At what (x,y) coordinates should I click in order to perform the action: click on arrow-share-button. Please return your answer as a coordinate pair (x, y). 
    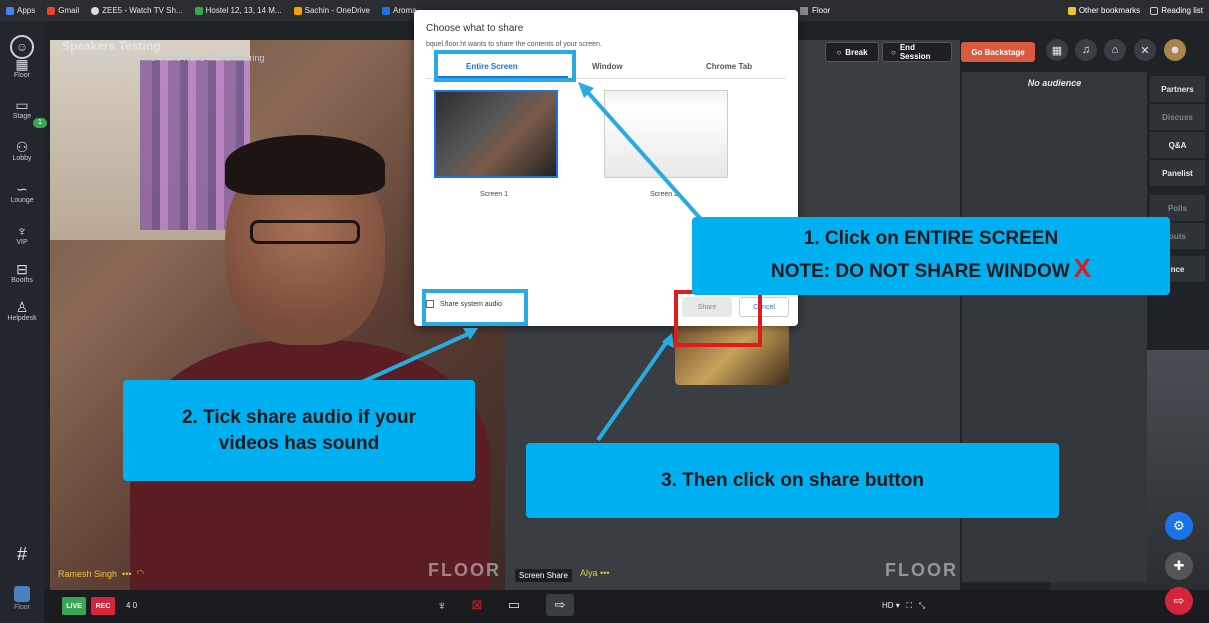
    Looking at the image, I should click on (633, 390).